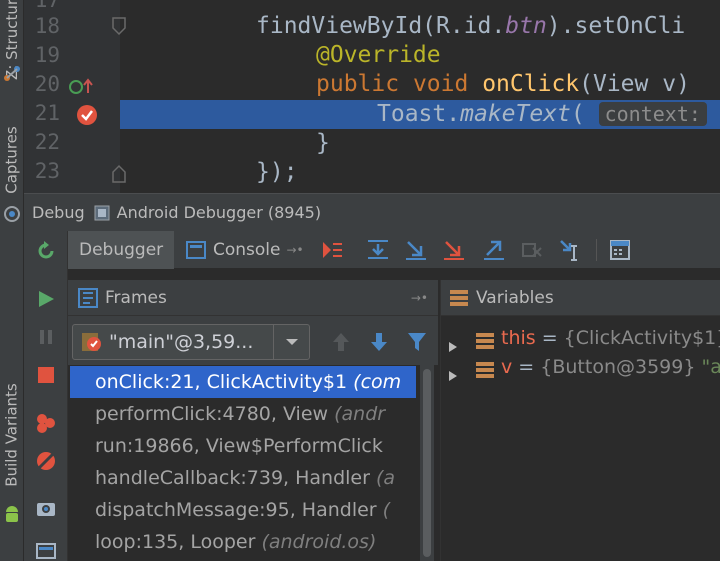 The image size is (720, 561). I want to click on step-out-icon, so click(494, 250).